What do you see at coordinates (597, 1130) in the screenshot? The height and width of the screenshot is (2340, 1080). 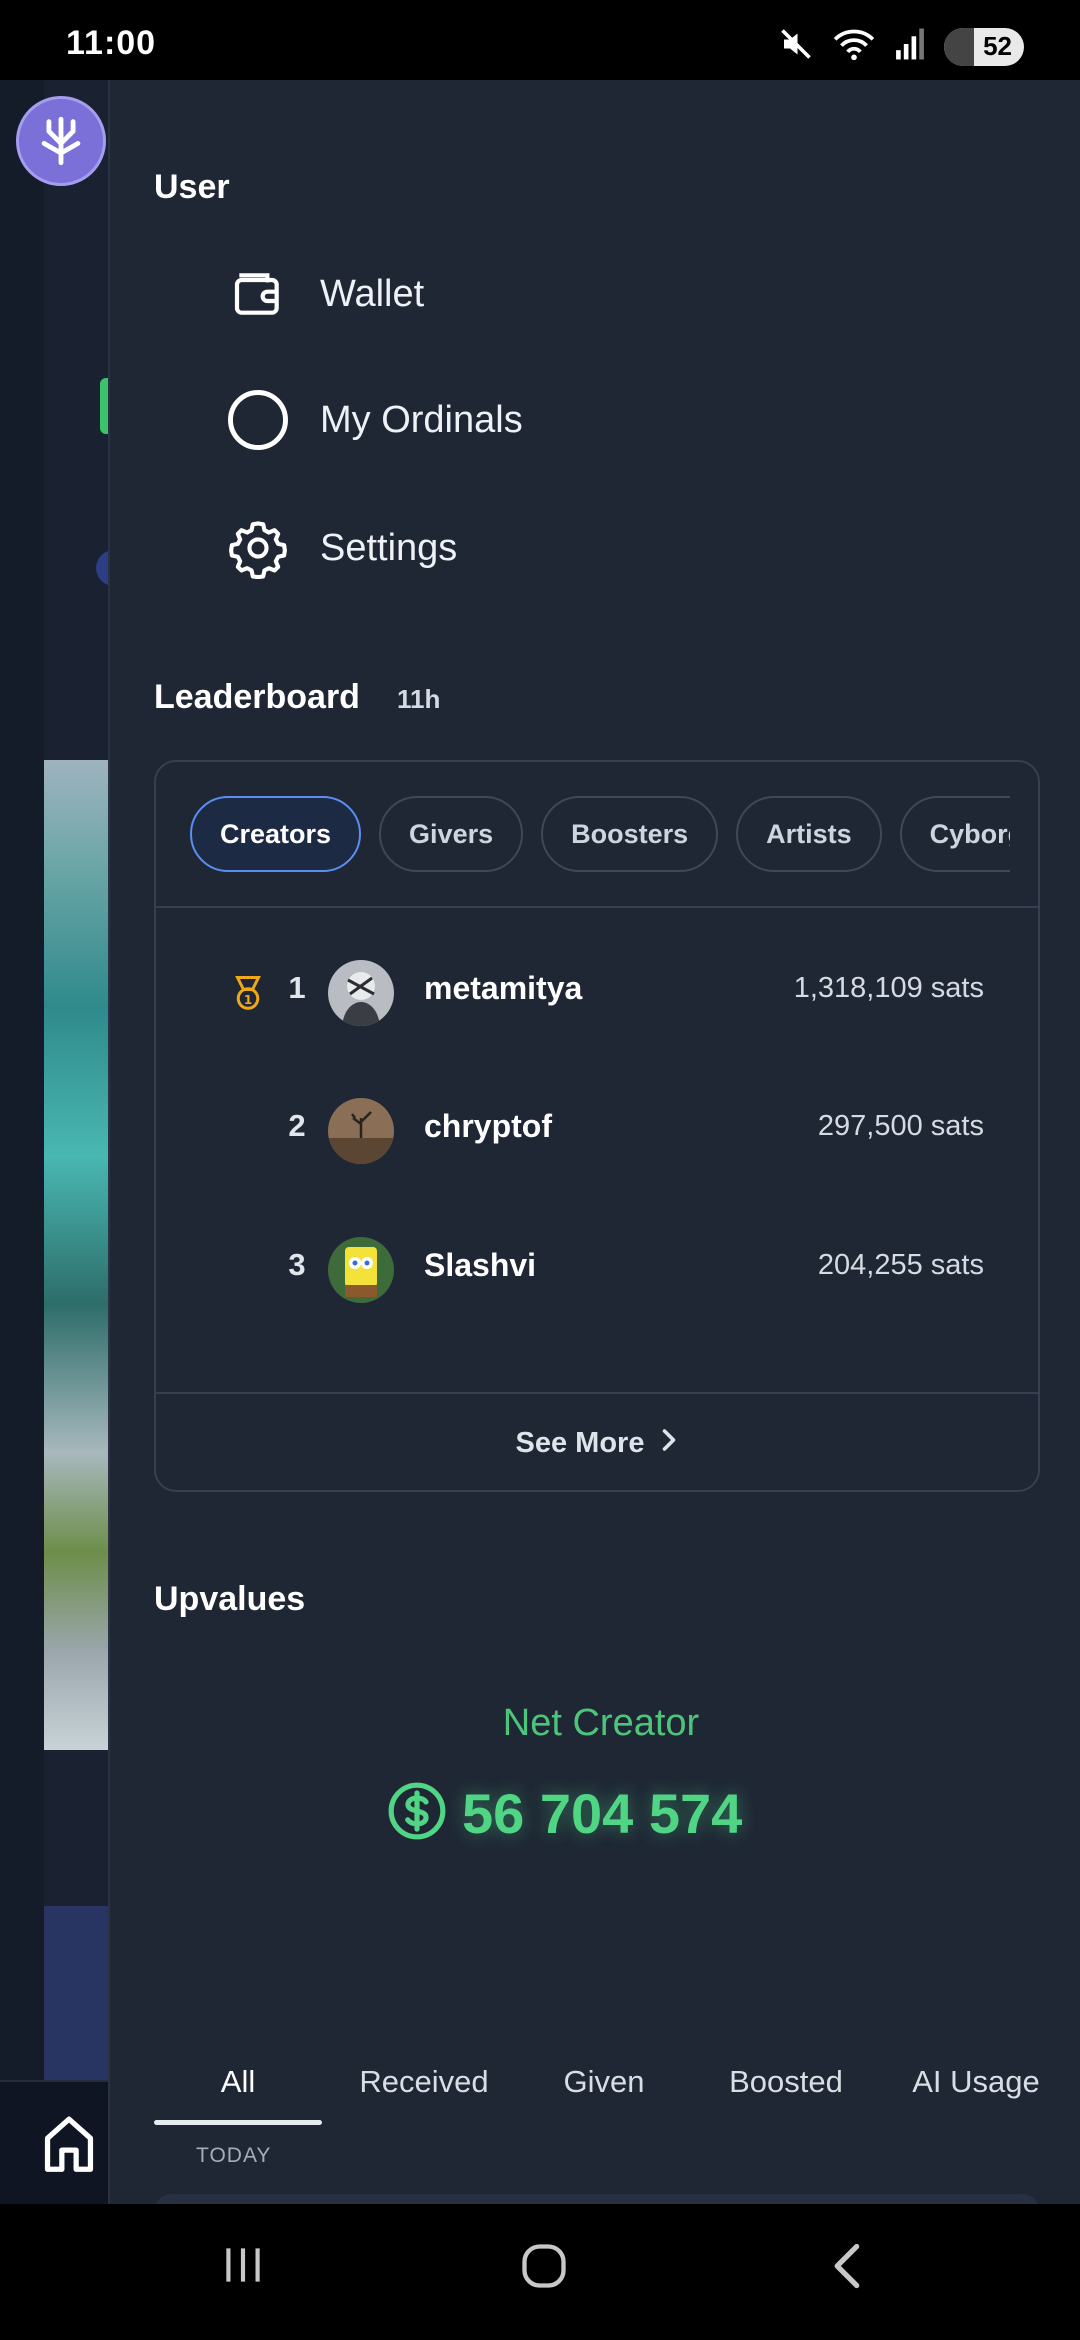 I see `leaderboard-row: 2 chryptof 297,500 sats` at bounding box center [597, 1130].